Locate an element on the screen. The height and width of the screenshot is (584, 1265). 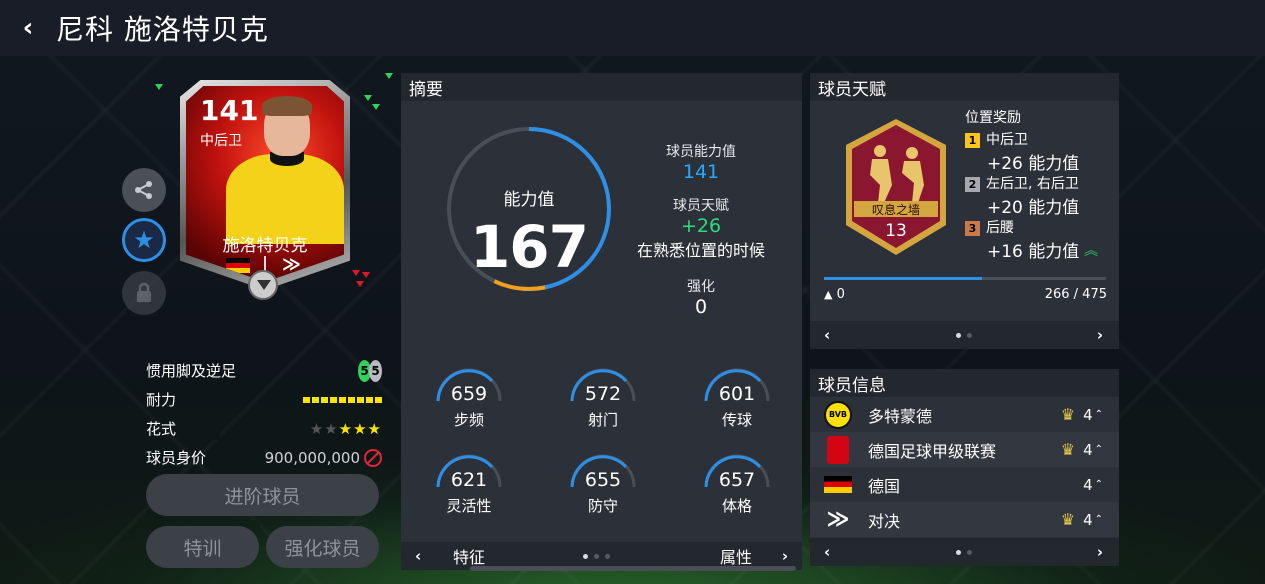
info-row: 德国 4 ⌃ is located at coordinates (964, 484).